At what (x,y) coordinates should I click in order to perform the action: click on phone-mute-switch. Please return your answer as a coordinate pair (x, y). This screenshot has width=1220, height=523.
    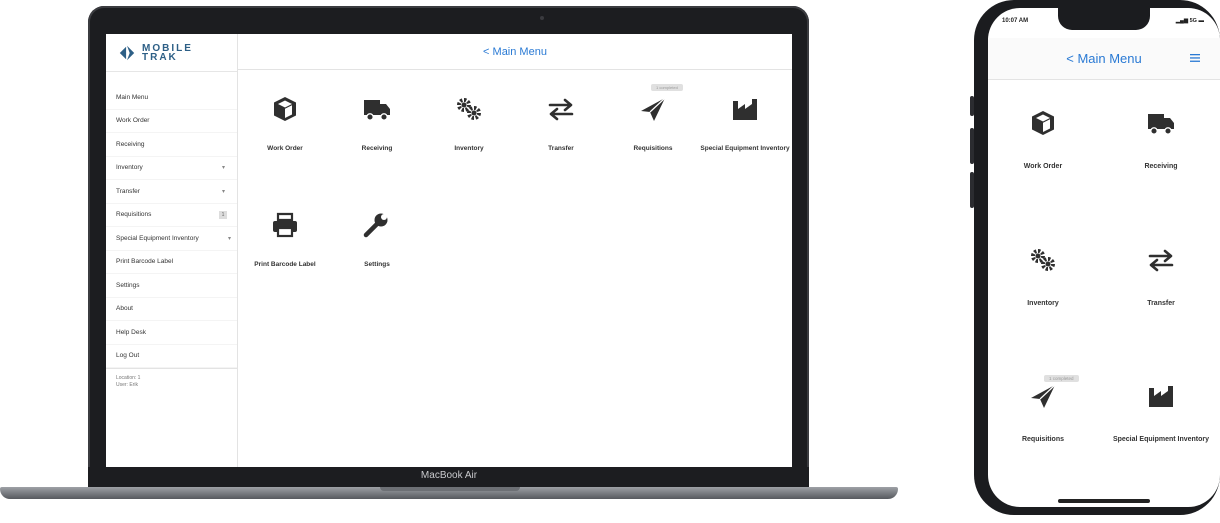
    Looking at the image, I should click on (972, 106).